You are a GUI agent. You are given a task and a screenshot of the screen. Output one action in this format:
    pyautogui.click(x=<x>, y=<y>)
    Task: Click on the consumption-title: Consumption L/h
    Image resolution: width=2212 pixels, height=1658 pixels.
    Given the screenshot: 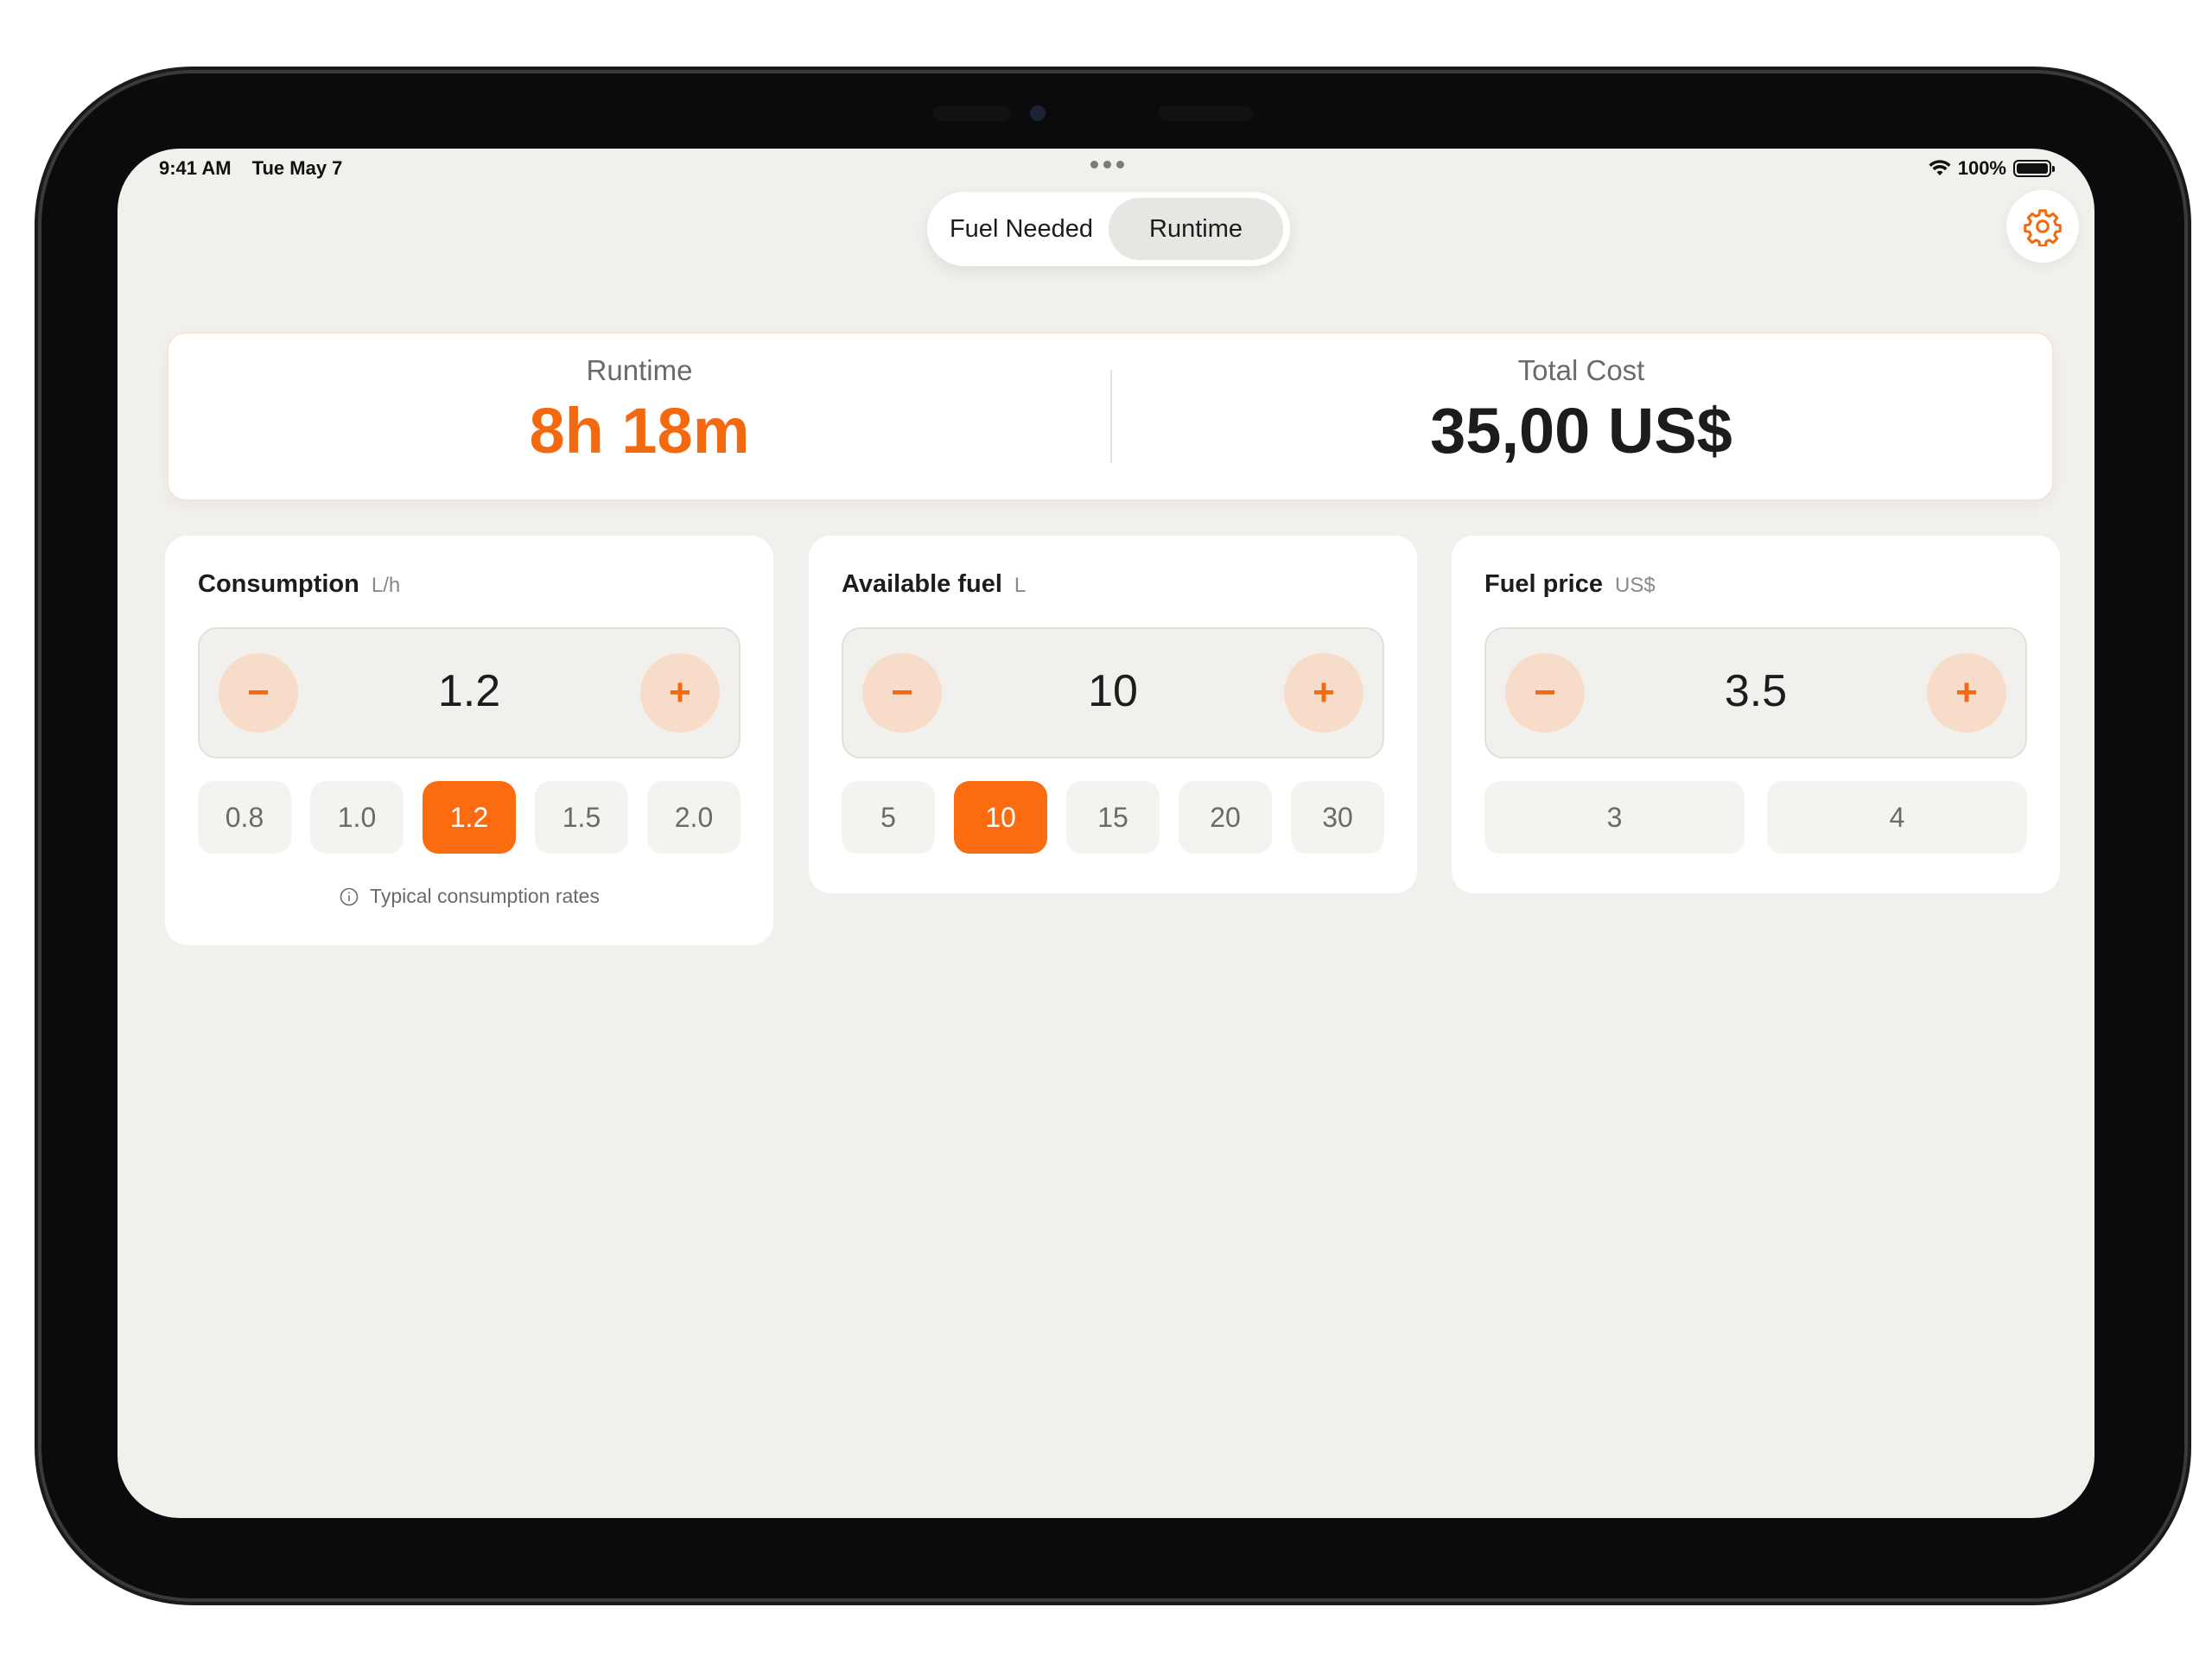 What is the action you would take?
    pyautogui.click(x=299, y=584)
    